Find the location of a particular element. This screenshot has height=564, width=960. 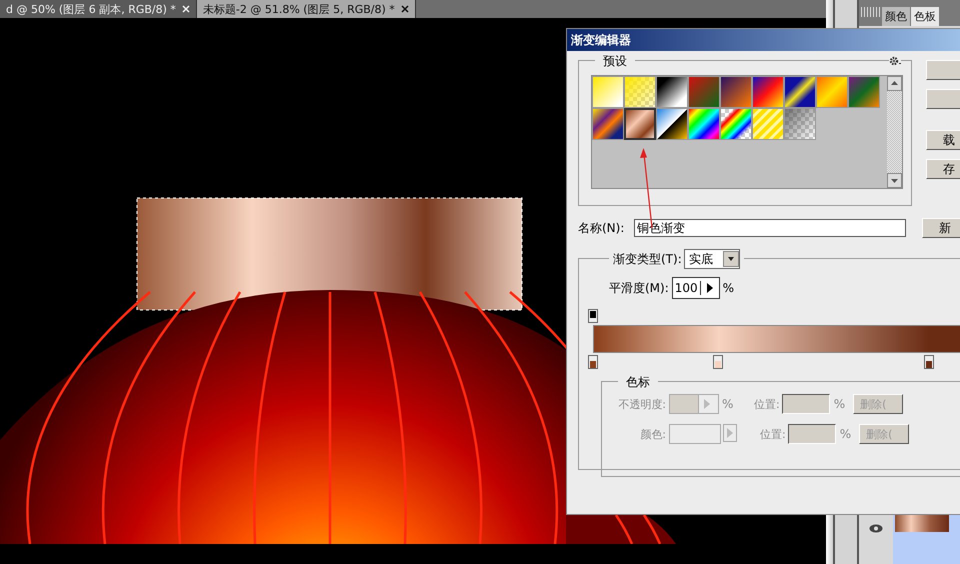

type-label: 渐变类型(T): is located at coordinates (647, 259).